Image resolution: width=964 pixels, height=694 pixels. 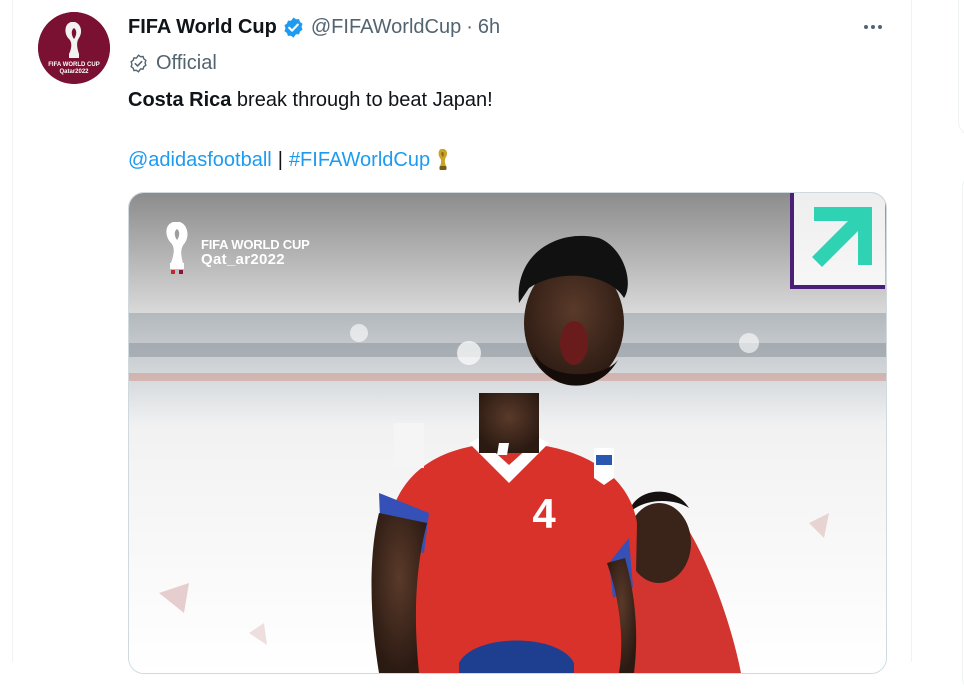 What do you see at coordinates (443, 159) in the screenshot?
I see `trophy-emoji-icon` at bounding box center [443, 159].